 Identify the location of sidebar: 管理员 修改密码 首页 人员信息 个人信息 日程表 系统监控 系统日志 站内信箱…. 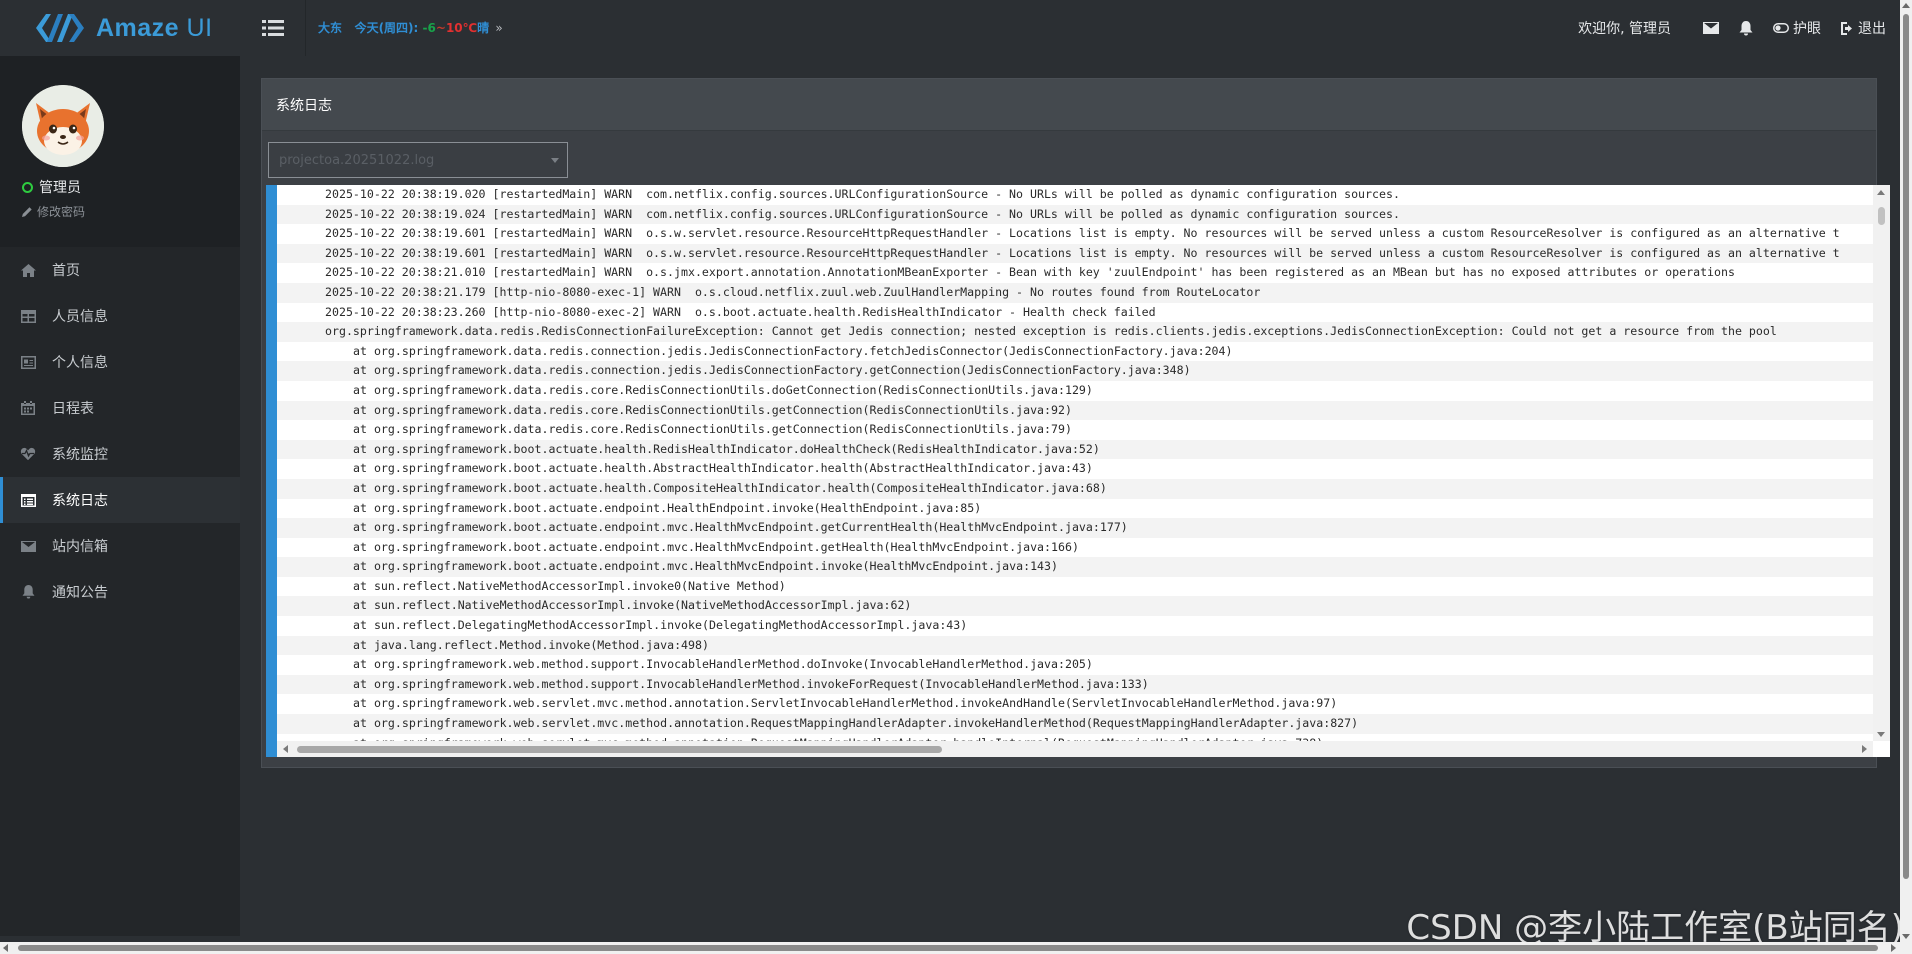
(120, 496).